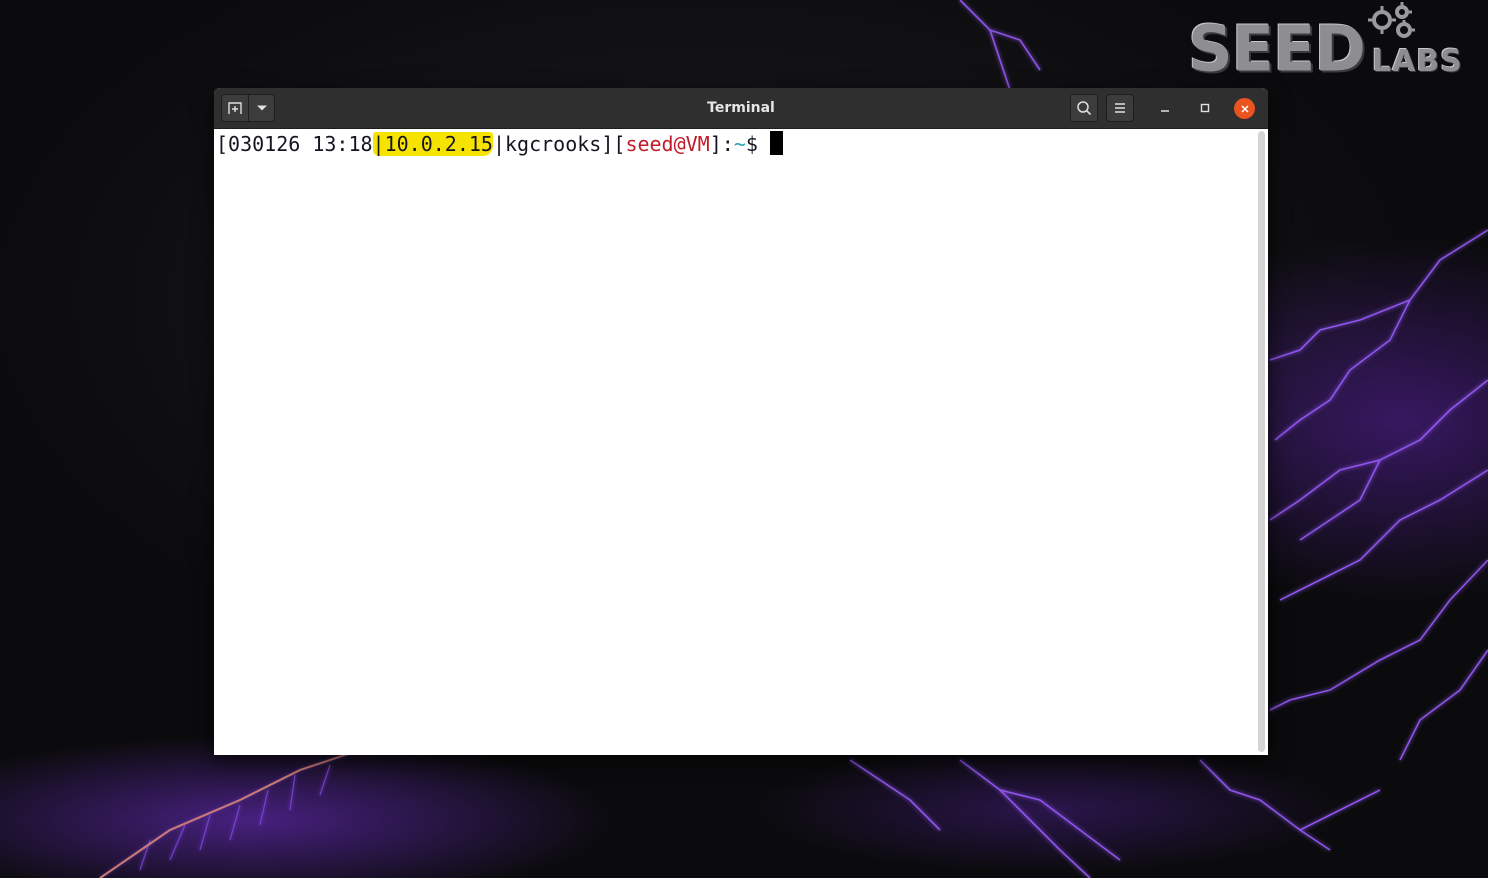  Describe the element at coordinates (739, 144) in the screenshot. I see `prompt-path: ~` at that location.